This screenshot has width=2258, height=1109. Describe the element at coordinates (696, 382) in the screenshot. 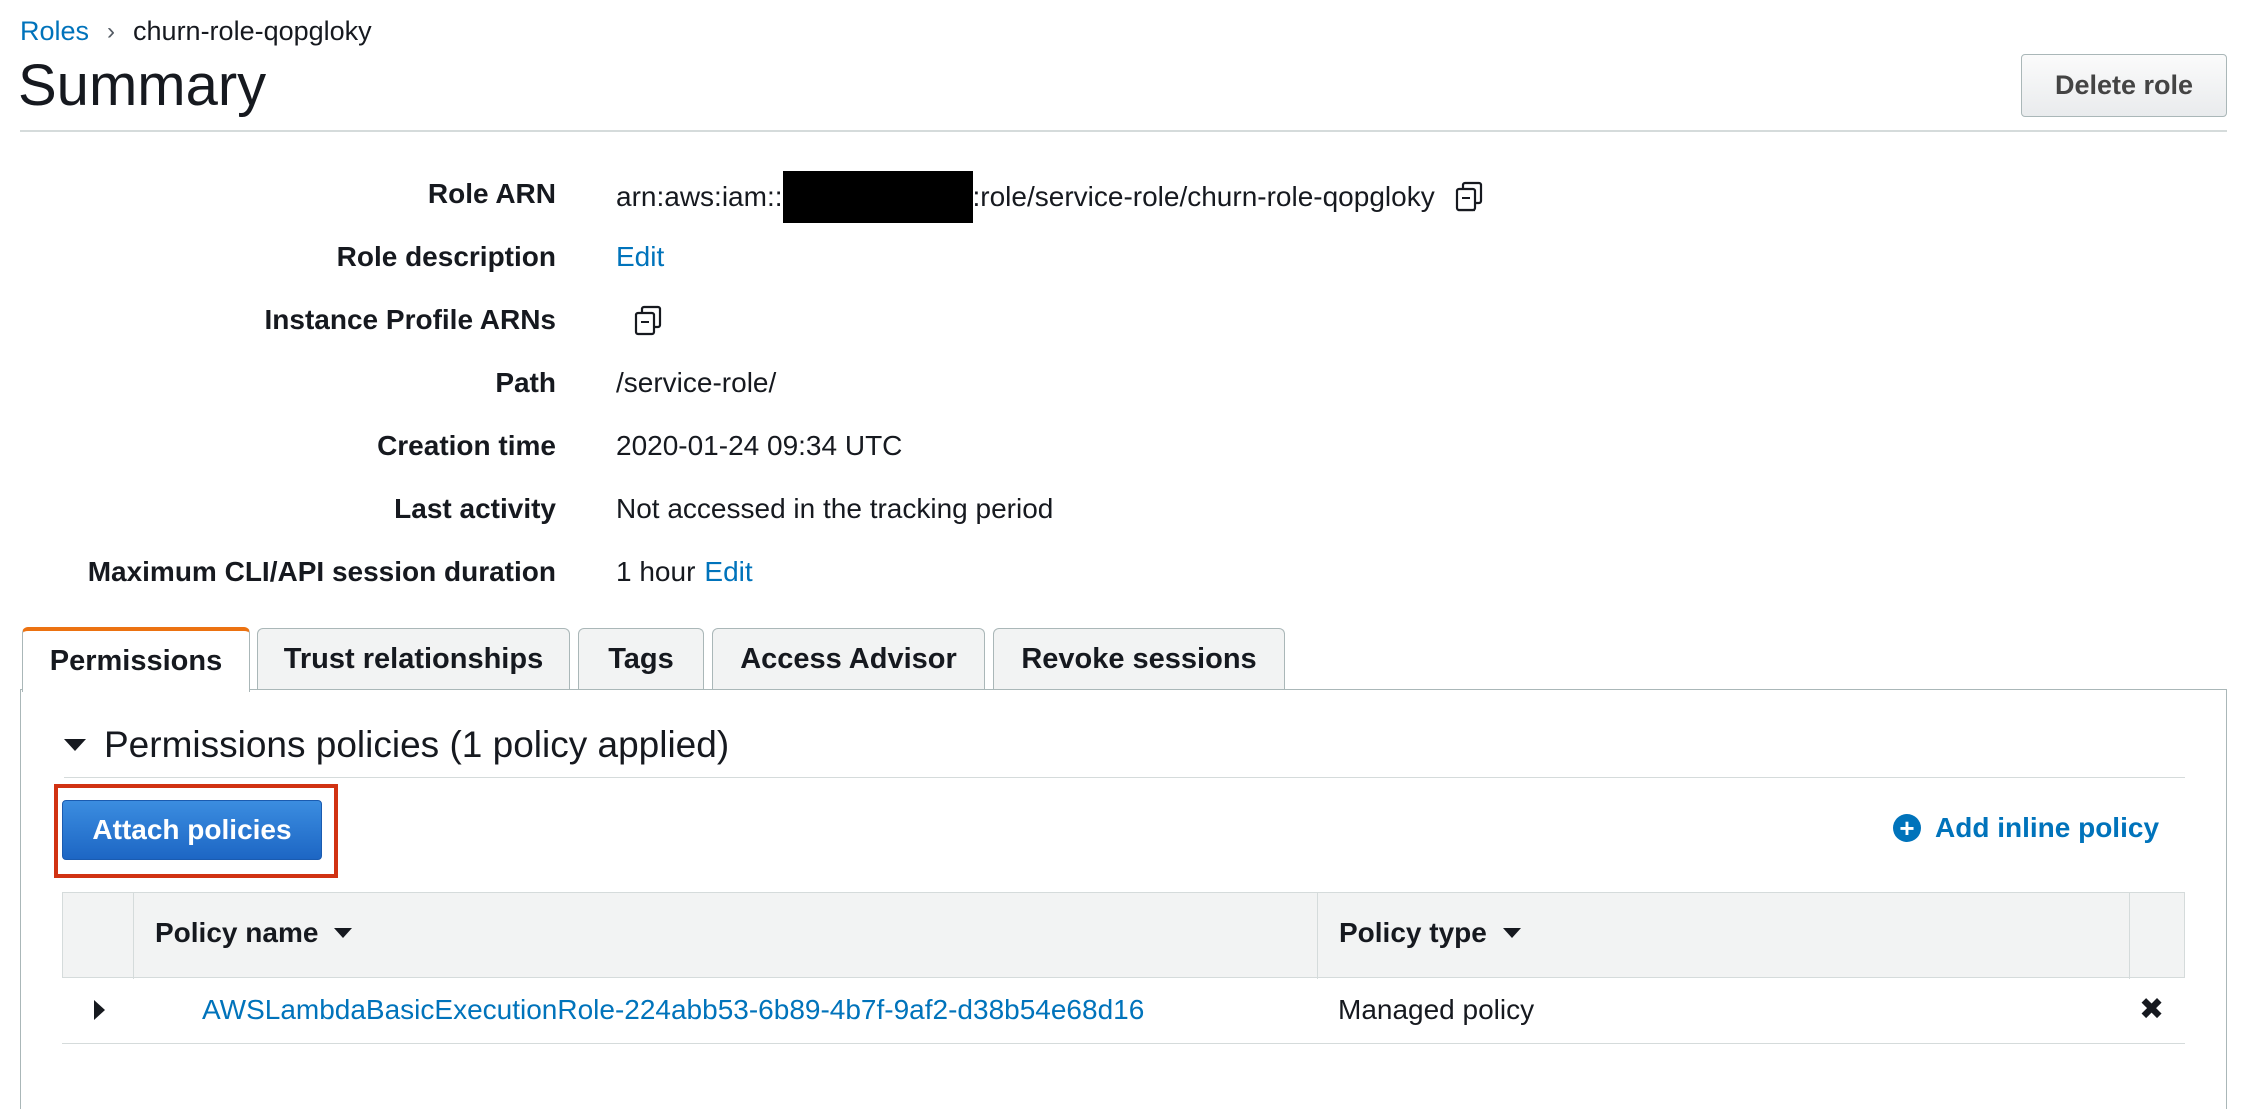

I see `path-value: /service-role/` at that location.